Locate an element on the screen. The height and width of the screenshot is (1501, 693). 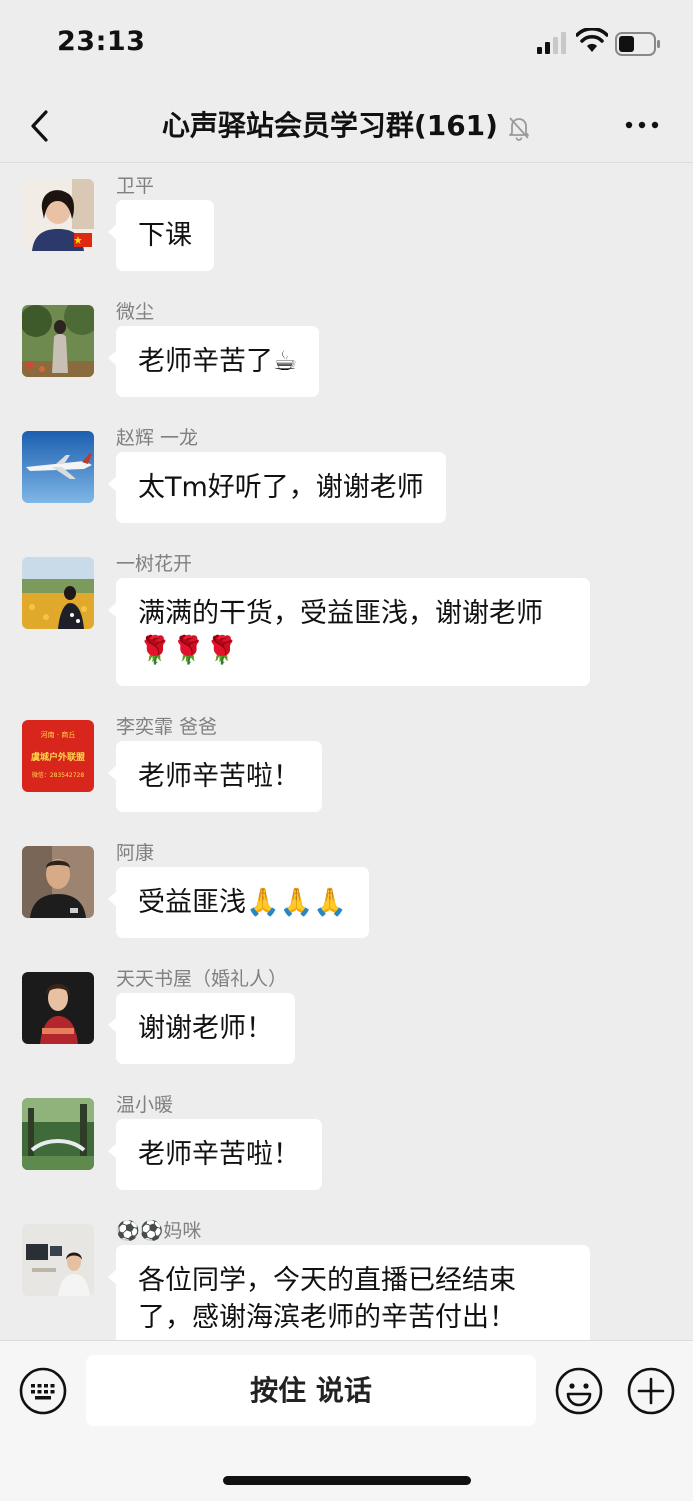
battery-icon is located at coordinates (637, 44).